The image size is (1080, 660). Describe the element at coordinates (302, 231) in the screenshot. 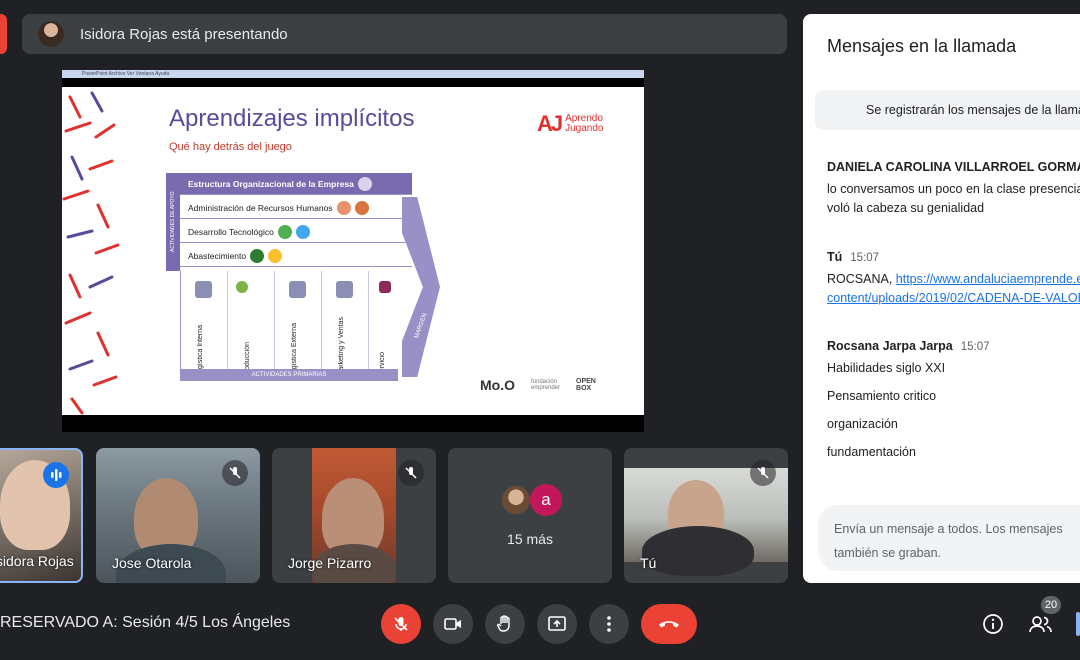

I see `factory-icon` at that location.